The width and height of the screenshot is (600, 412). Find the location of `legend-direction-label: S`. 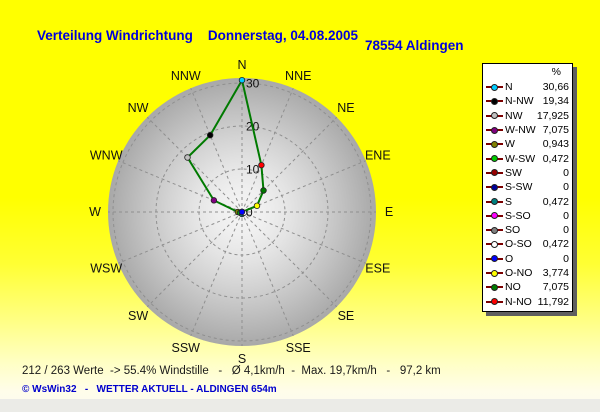

legend-direction-label: S is located at coordinates (509, 201).